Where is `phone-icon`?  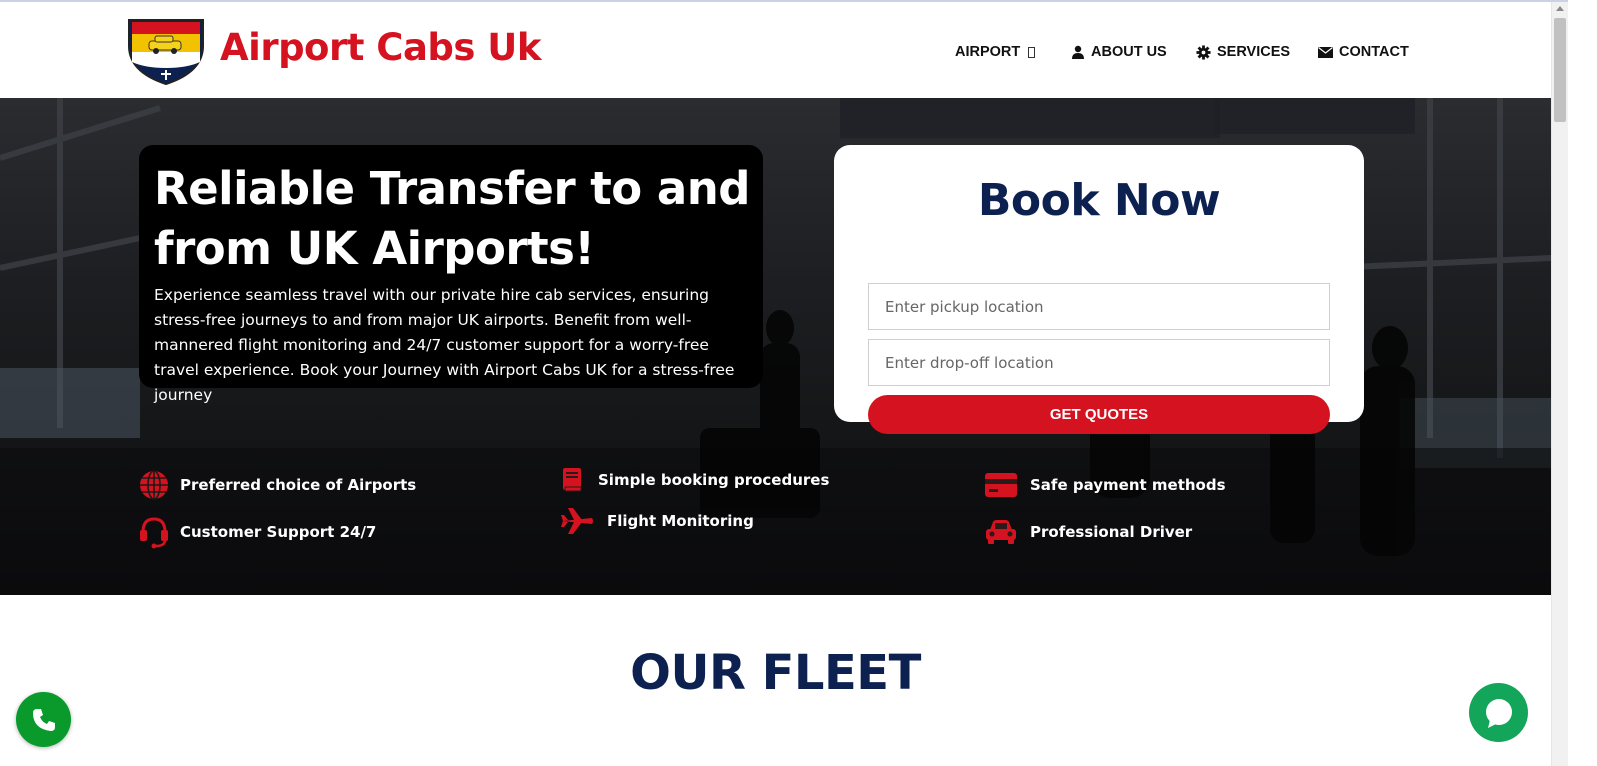
phone-icon is located at coordinates (43, 719).